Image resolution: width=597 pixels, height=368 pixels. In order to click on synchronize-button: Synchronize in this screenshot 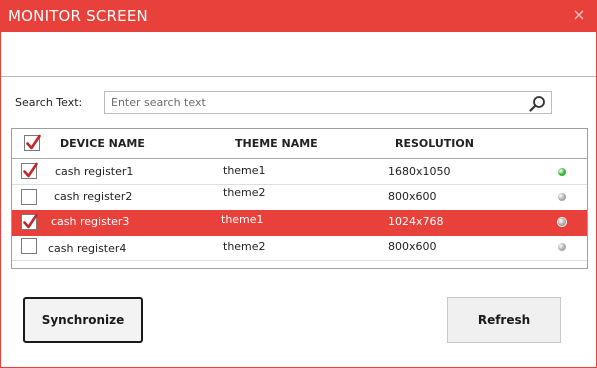, I will do `click(83, 320)`.